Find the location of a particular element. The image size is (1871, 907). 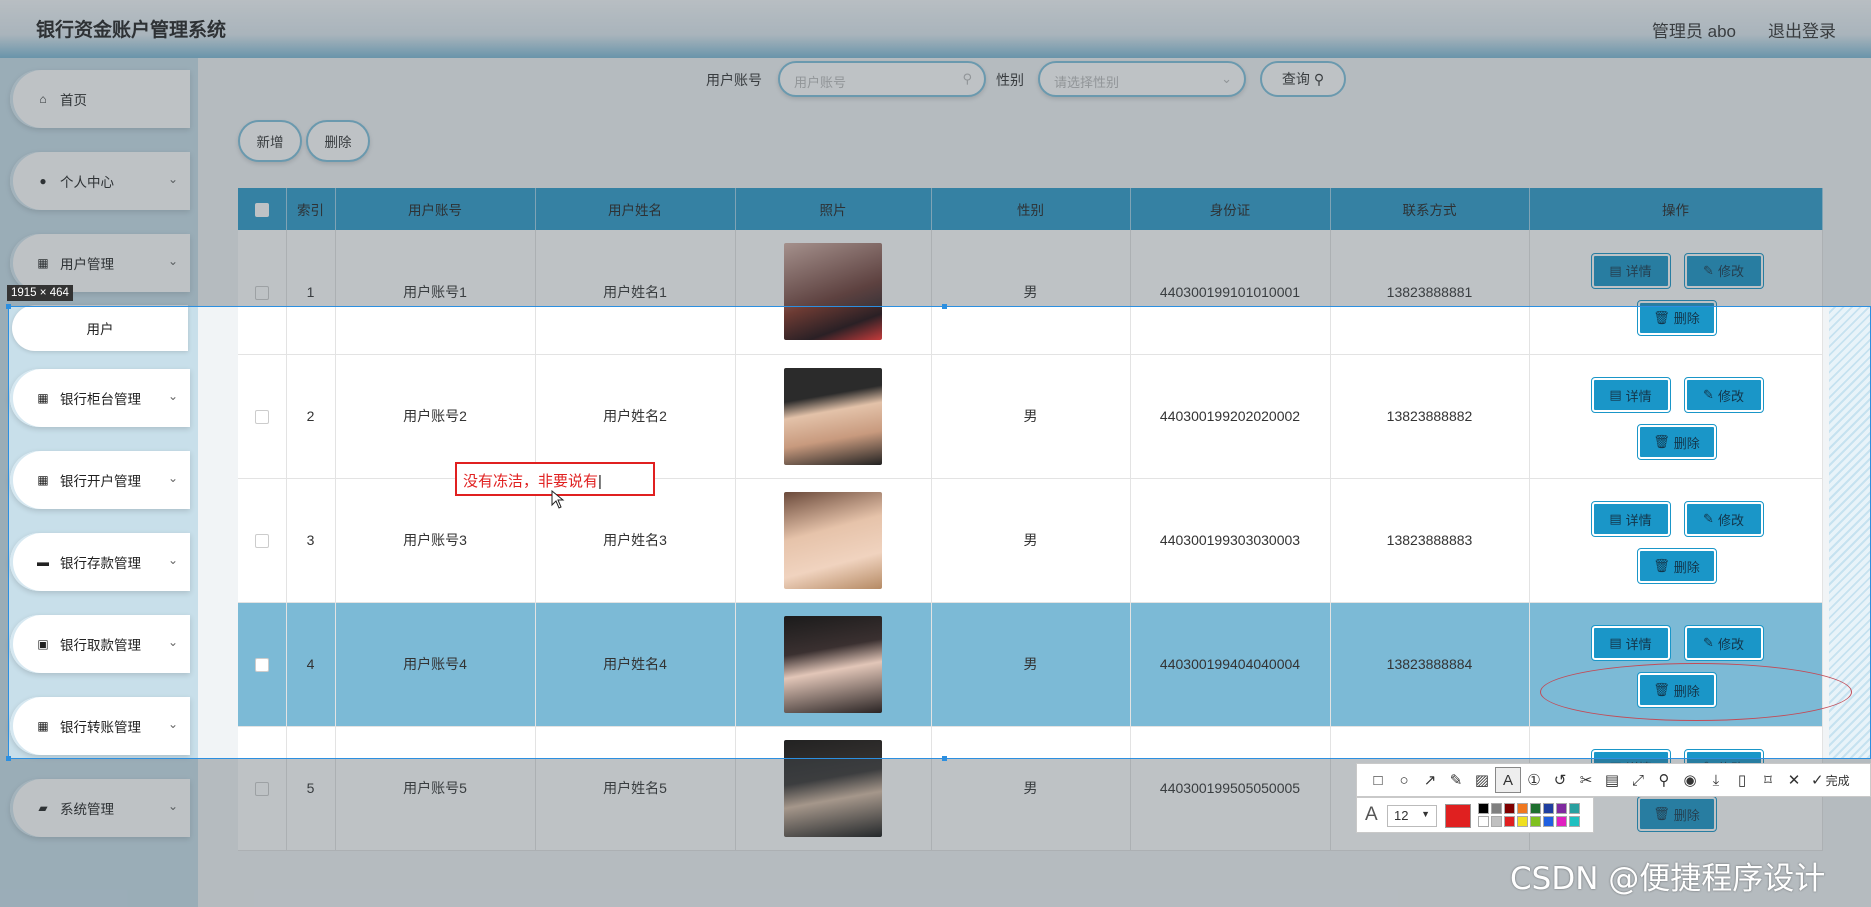

sidebar-item-personal-center: ● 个人中心 ⌄ is located at coordinates (100, 181).